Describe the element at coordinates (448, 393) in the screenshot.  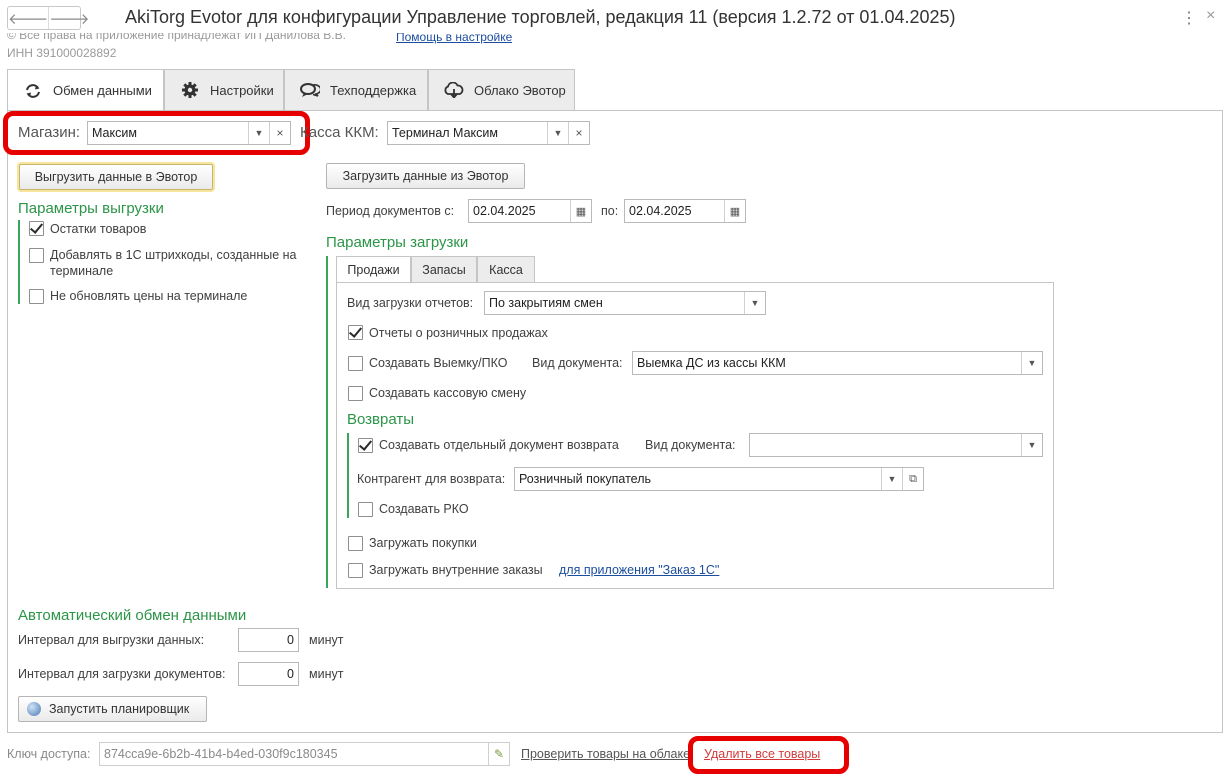
I see `create-shift-label: Создавать кассовую смену` at that location.